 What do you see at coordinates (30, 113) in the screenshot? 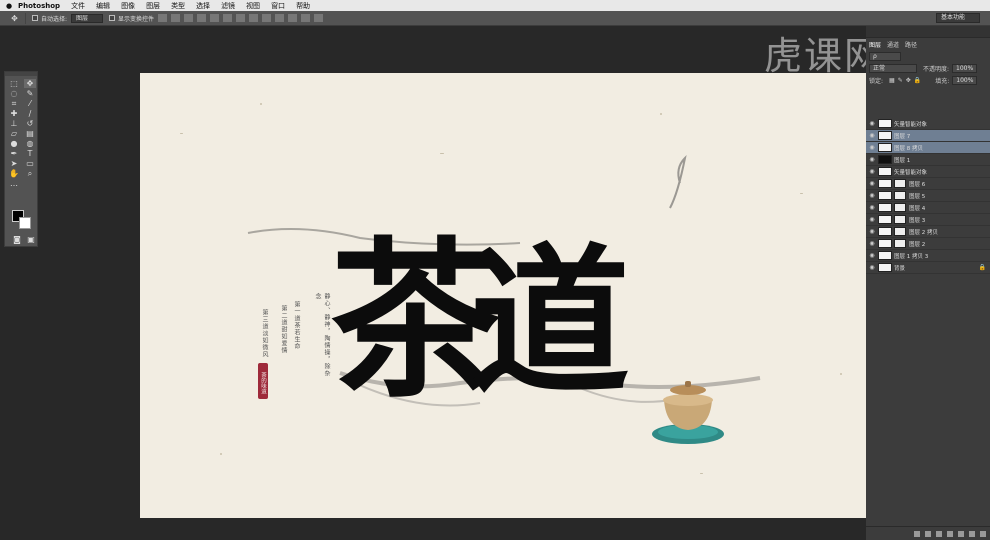
I see `brush-tool-icon: ∕` at bounding box center [30, 113].